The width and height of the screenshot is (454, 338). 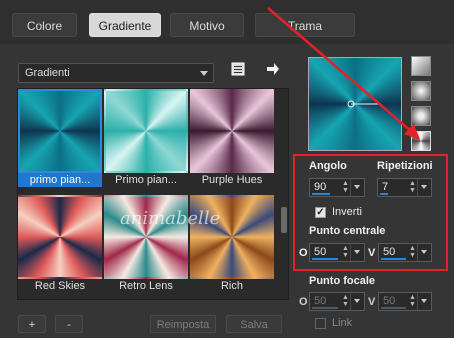 What do you see at coordinates (303, 253) in the screenshot?
I see `center-h-label: O` at bounding box center [303, 253].